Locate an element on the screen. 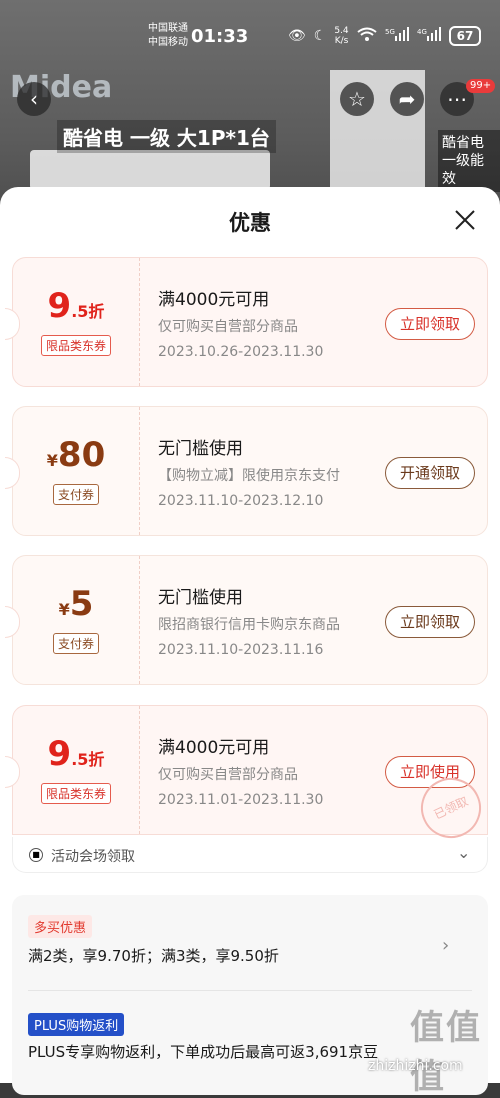 The height and width of the screenshot is (1098, 500). chevron-left-icon: ‹ is located at coordinates (34, 99).